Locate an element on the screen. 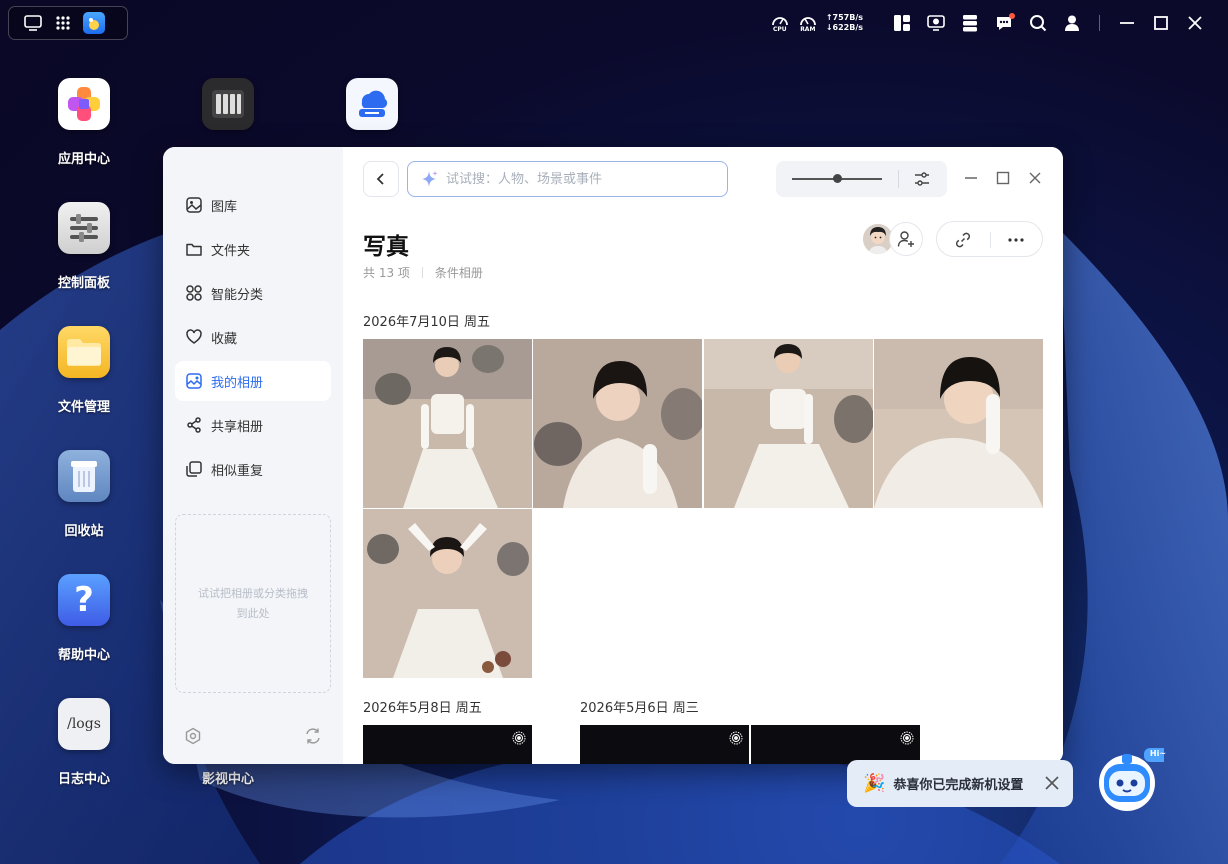 This screenshot has height=864, width=1228. view-controls-divider is located at coordinates (898, 179).